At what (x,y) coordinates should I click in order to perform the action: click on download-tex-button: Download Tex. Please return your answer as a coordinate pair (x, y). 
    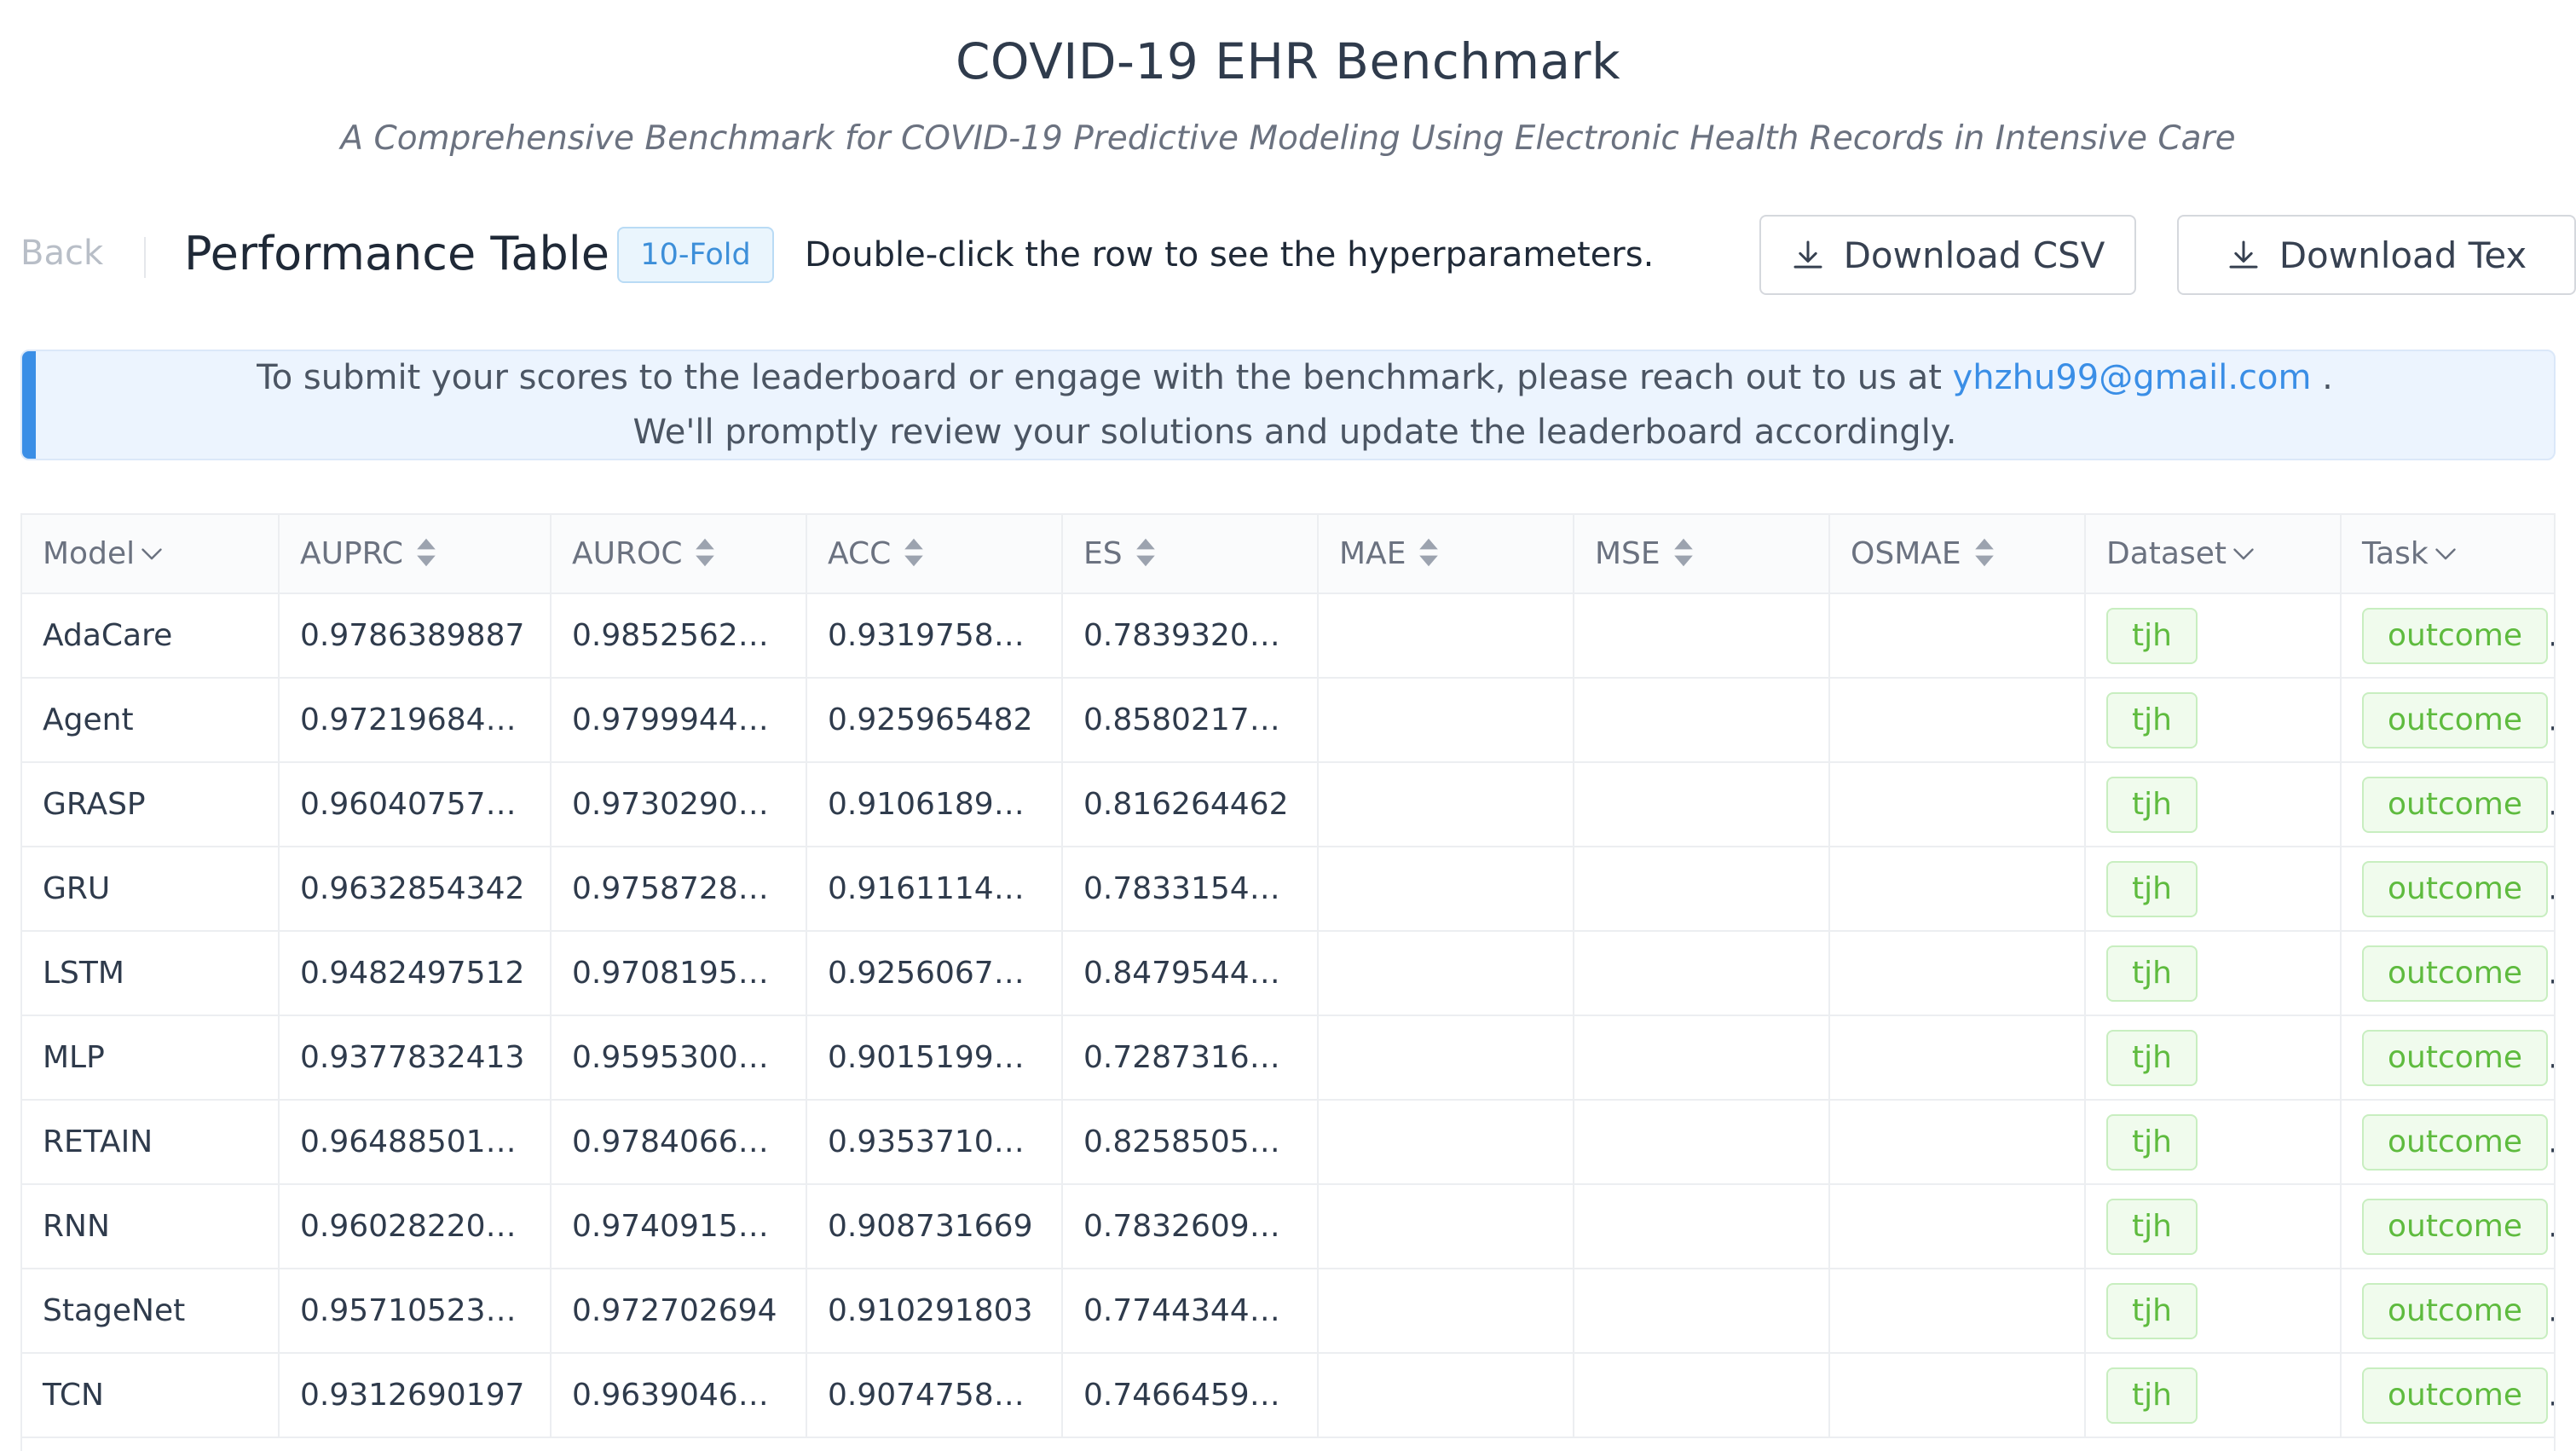
    Looking at the image, I should click on (2376, 255).